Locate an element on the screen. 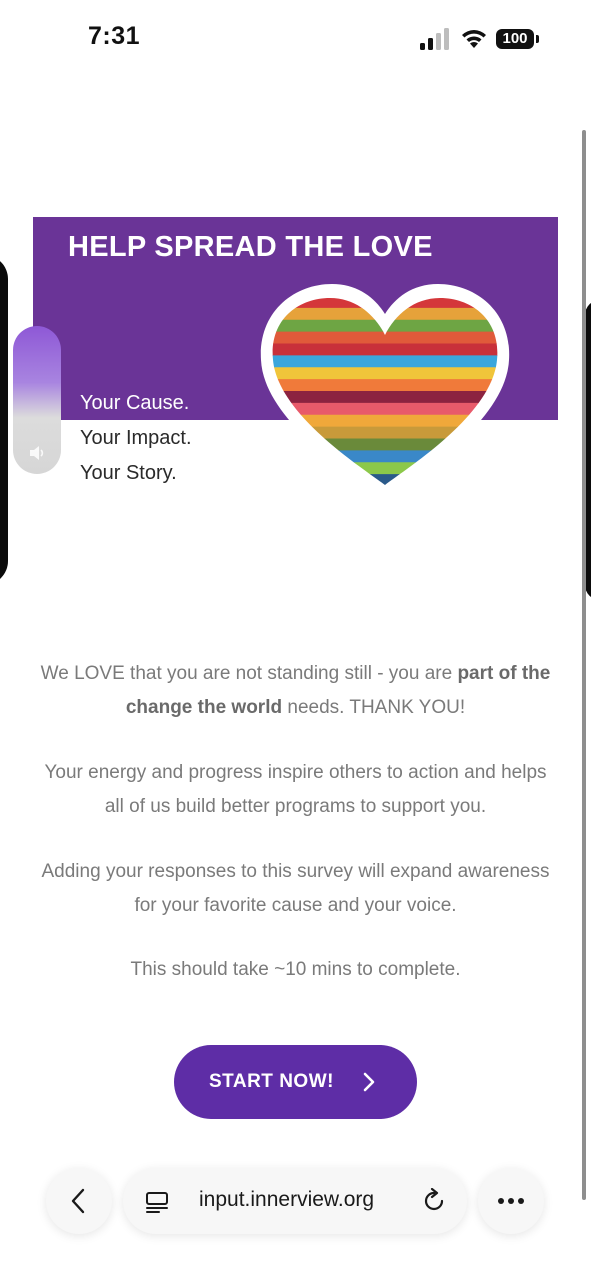 The image size is (591, 1280). banner-title: HELP SPREAD THE LOVE is located at coordinates (250, 247).